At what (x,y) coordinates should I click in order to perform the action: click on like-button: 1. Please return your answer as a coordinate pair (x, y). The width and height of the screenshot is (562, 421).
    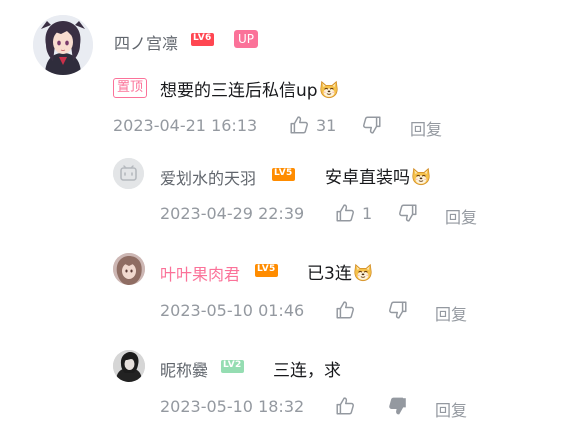
    Looking at the image, I should click on (353, 213).